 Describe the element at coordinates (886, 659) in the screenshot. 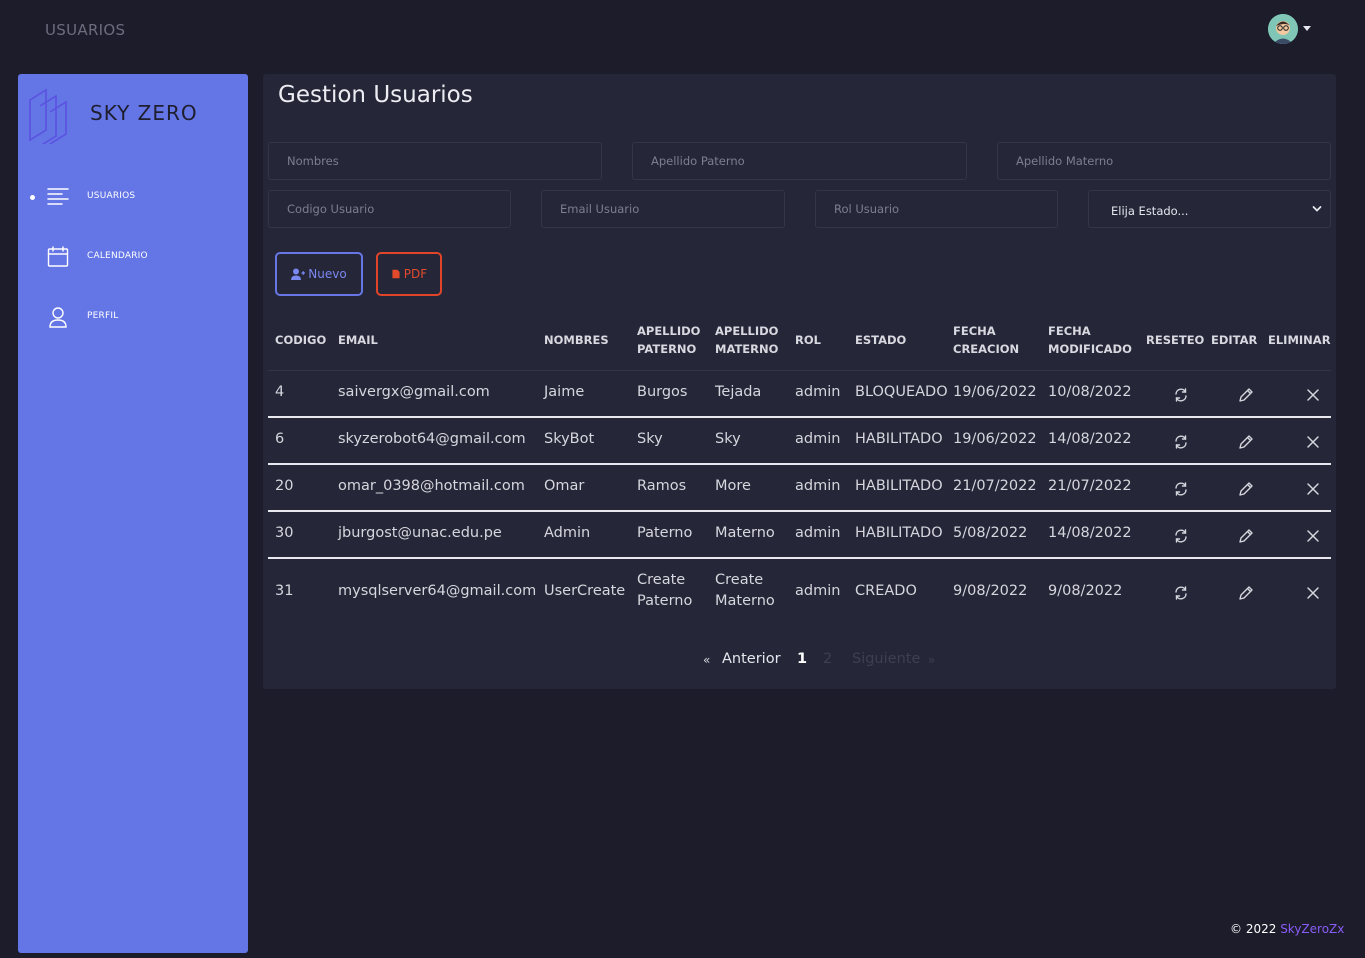

I see `pagination-next: Siguiente` at that location.